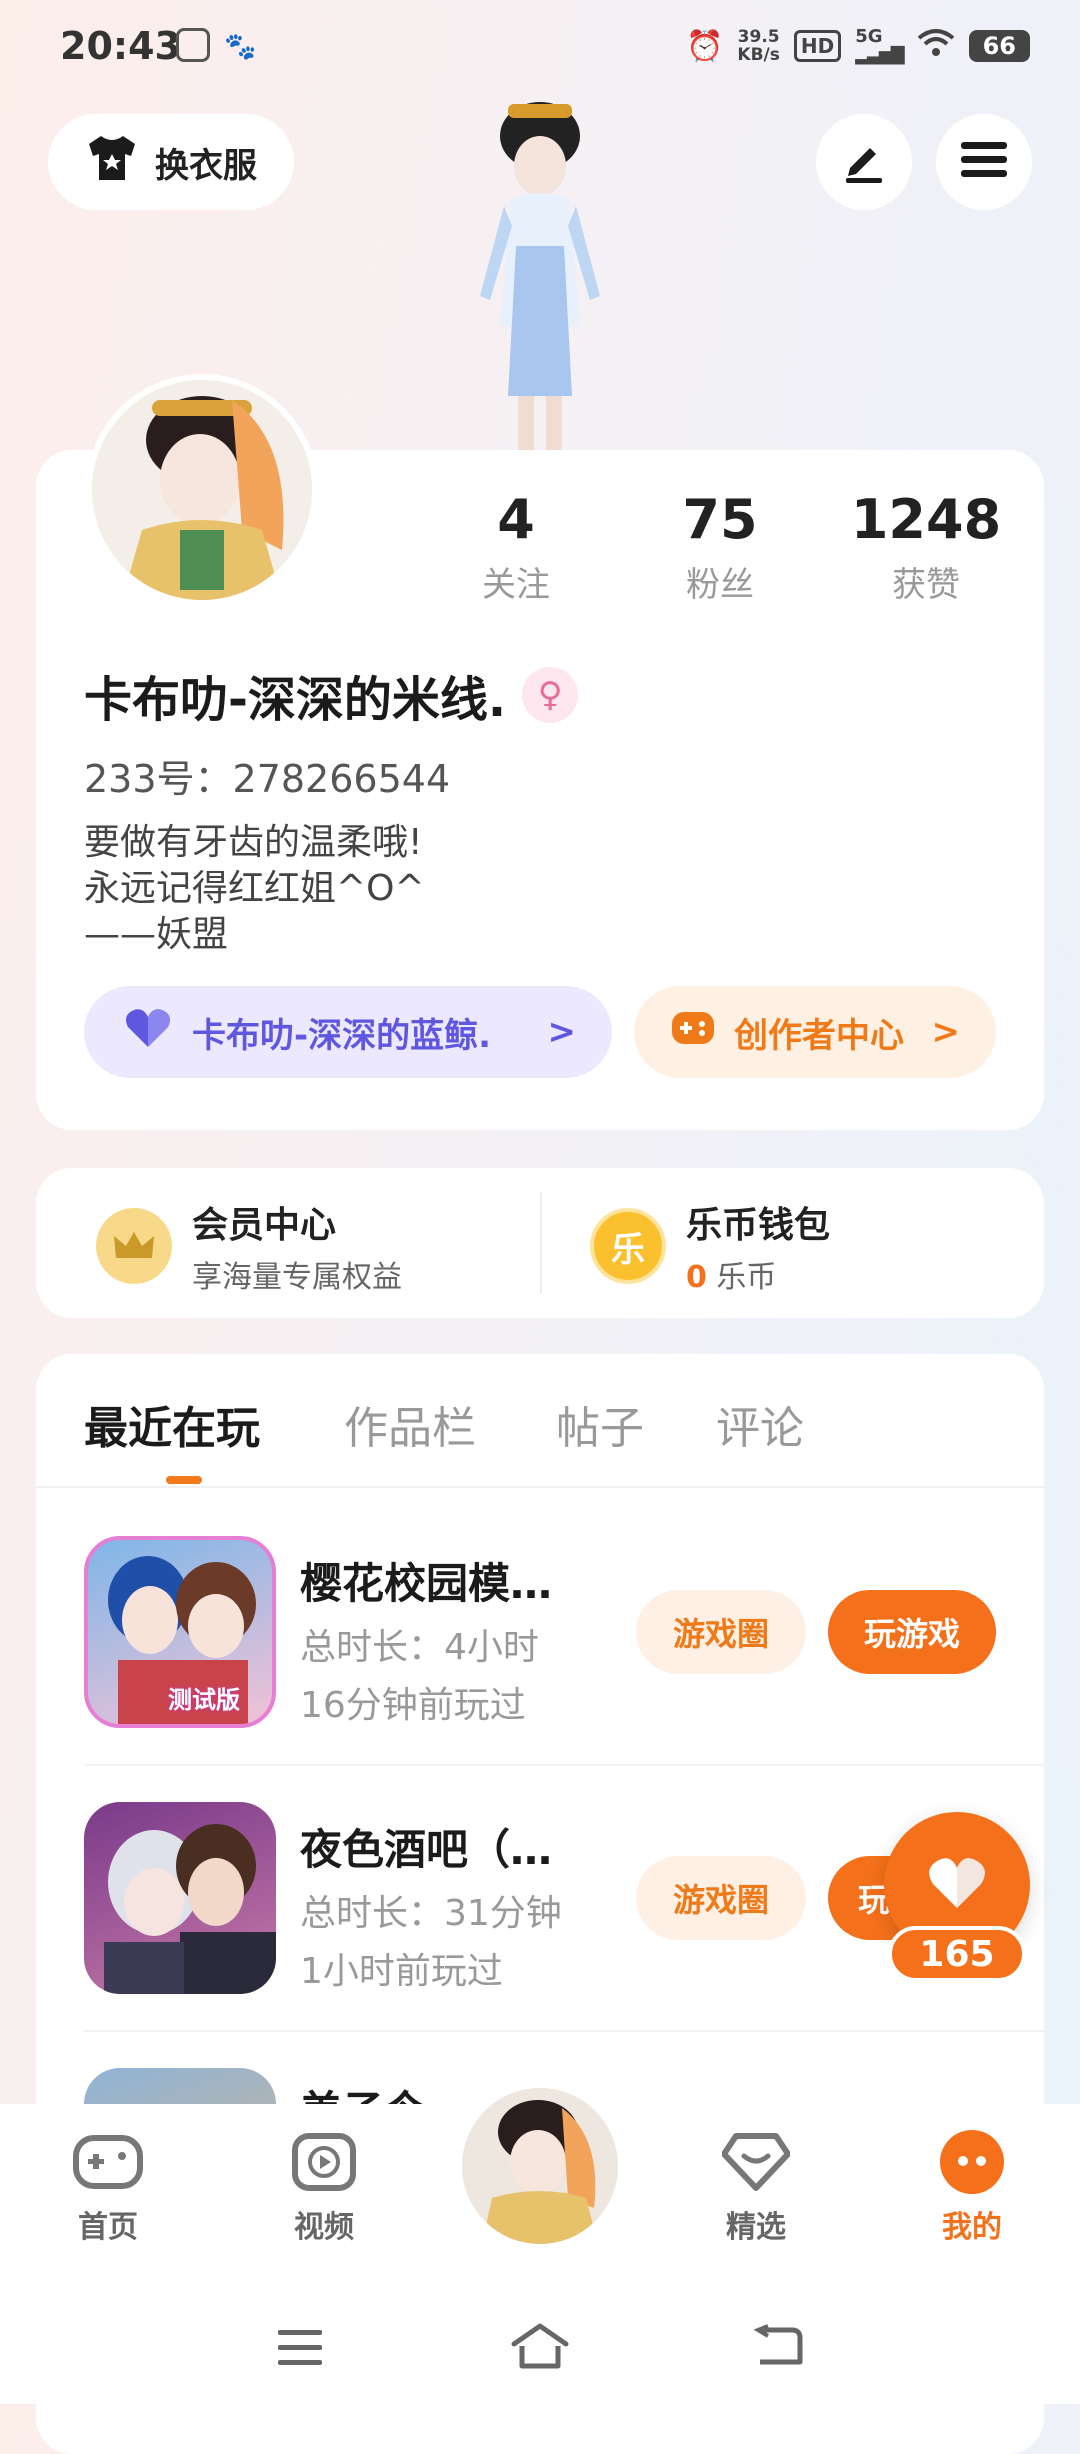  What do you see at coordinates (540, 48) in the screenshot?
I see `status-bar: 20:43 🐾 ⏰ 39.5 KB/s HD 5G ▂▃▅▇ 66` at bounding box center [540, 48].